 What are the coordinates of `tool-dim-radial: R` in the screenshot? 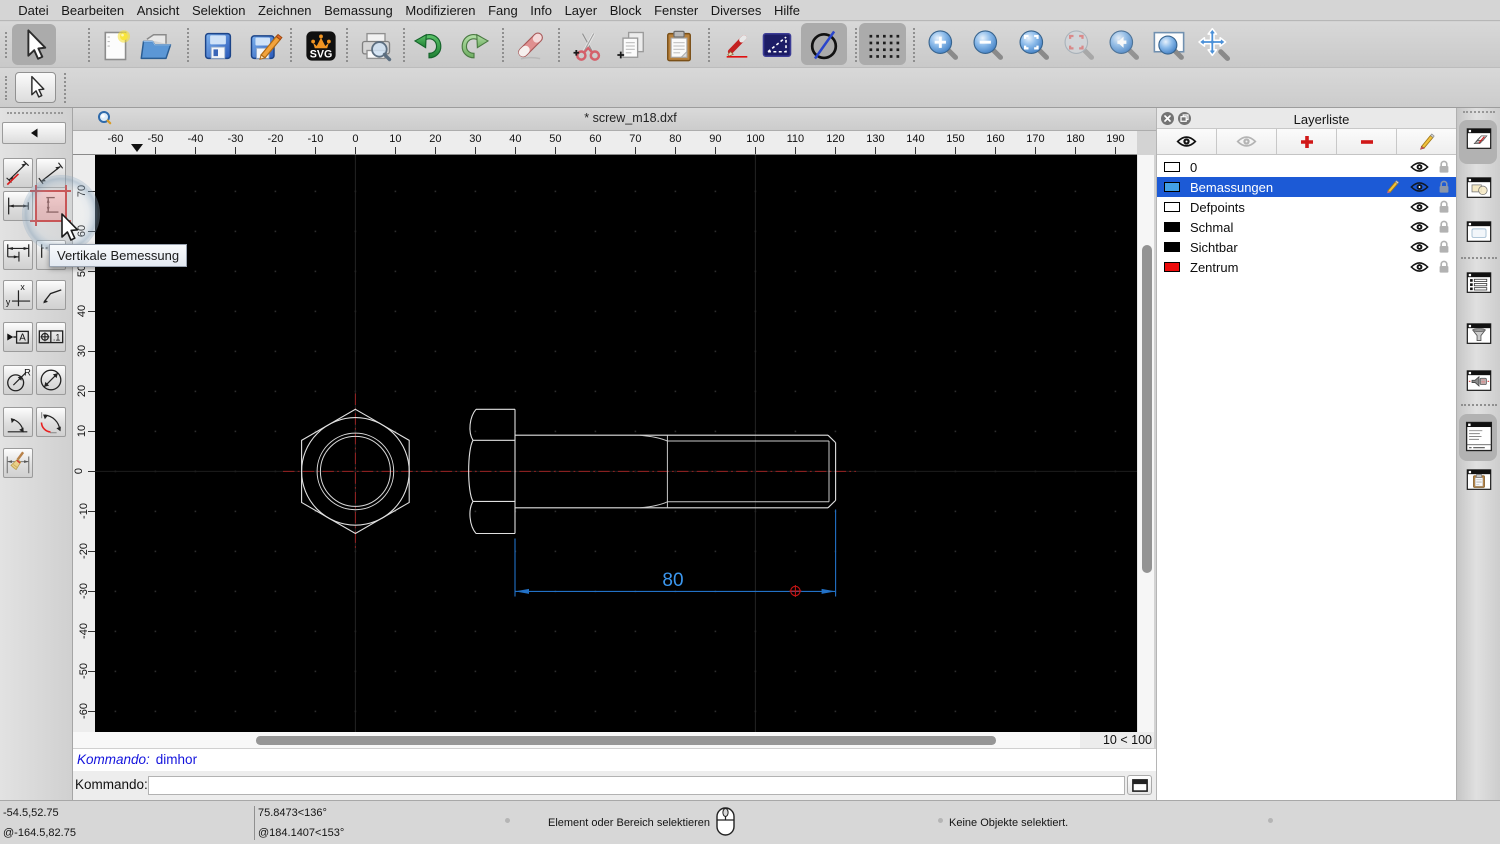 It's located at (18, 379).